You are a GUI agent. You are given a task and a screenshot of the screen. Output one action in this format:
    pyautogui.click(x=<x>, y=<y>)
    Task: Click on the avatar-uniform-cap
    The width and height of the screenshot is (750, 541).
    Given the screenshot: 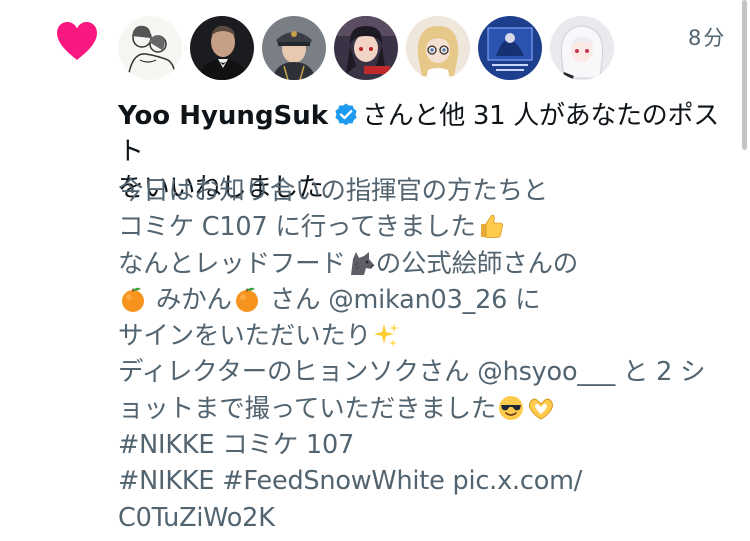 What is the action you would take?
    pyautogui.click(x=294, y=48)
    